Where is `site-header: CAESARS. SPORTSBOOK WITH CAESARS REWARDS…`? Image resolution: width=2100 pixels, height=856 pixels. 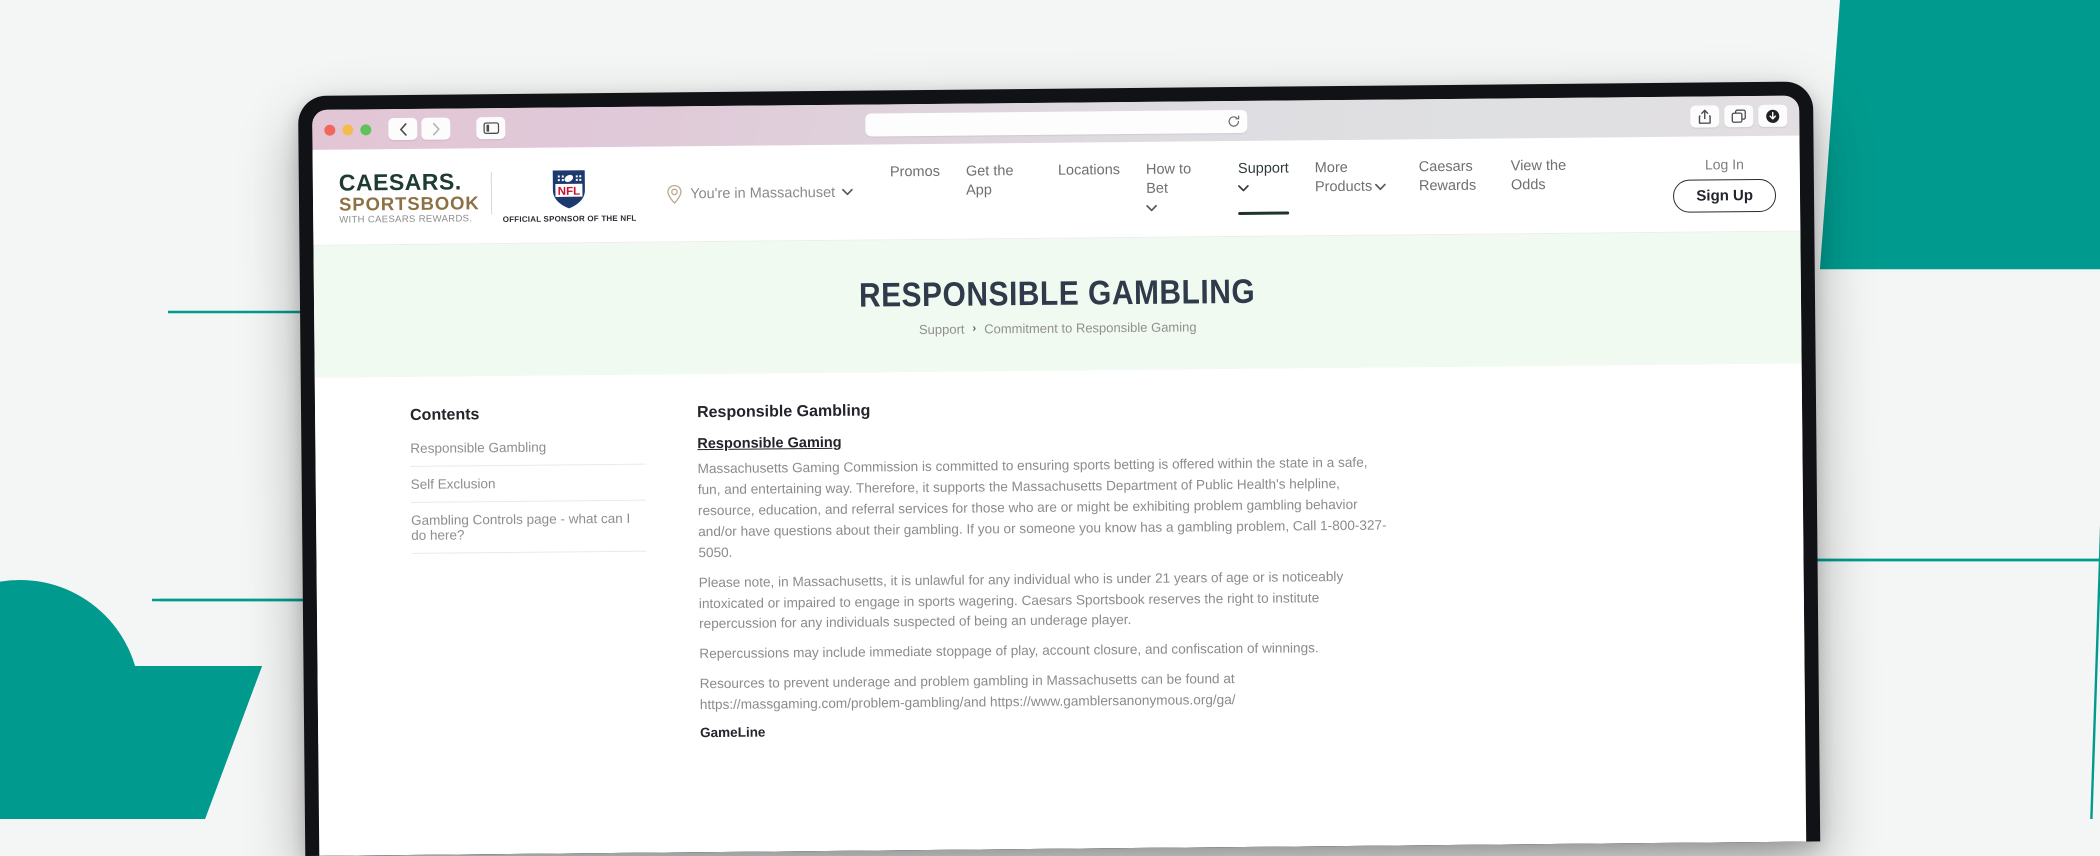 site-header: CAESARS. SPORTSBOOK WITH CAESARS REWARDS… is located at coordinates (1057, 191).